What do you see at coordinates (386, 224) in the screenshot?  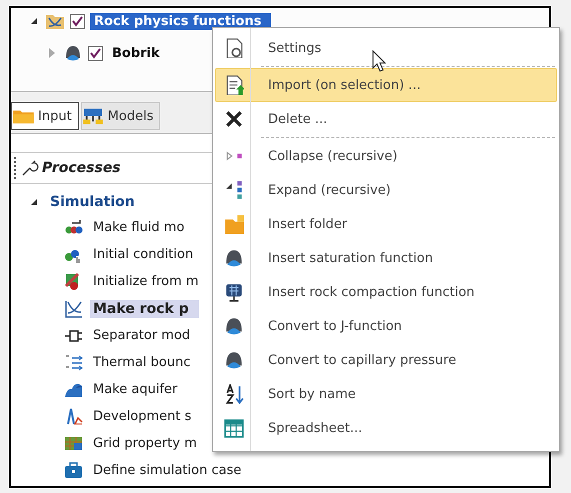 I see `menu-item: Insert folder` at bounding box center [386, 224].